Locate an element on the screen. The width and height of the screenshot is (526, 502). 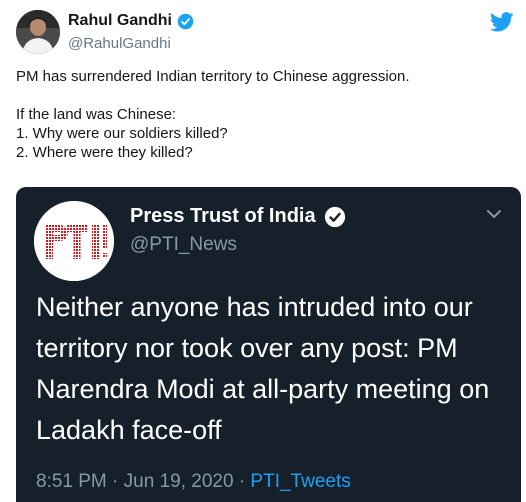
pti-avatar is located at coordinates (74, 241).